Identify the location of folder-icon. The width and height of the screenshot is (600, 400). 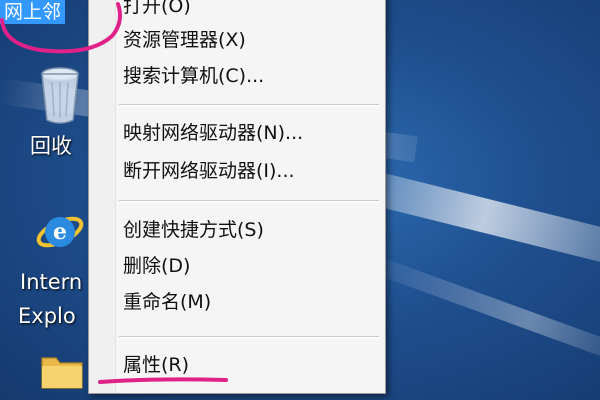
(62, 370).